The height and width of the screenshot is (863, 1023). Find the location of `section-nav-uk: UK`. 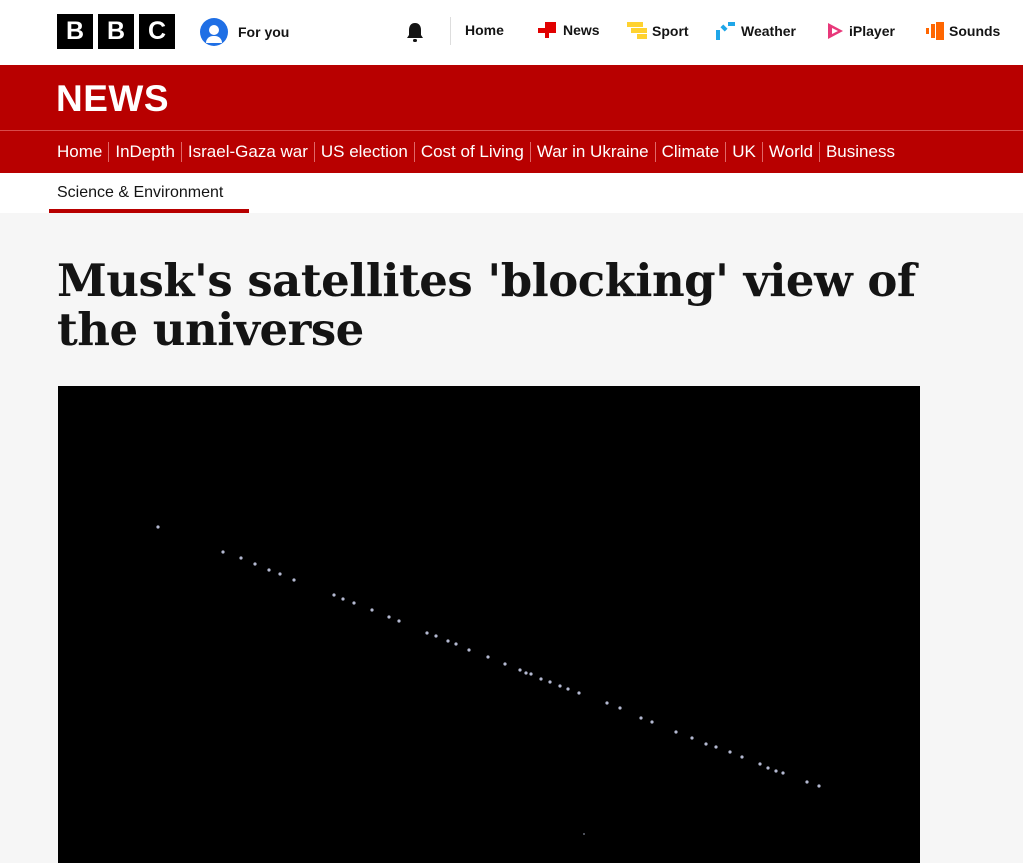

section-nav-uk: UK is located at coordinates (744, 152).